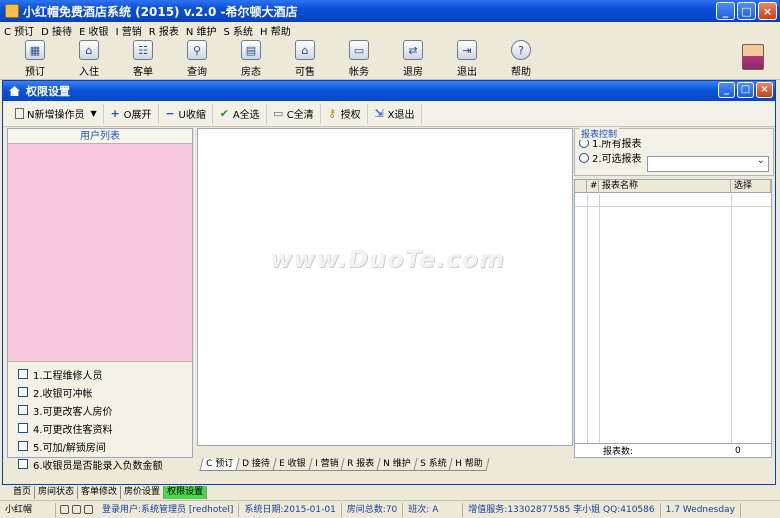 The width and height of the screenshot is (780, 518). Describe the element at coordinates (389, 91) in the screenshot. I see `inner-title-bar: 权限设置 _ □ ×` at that location.